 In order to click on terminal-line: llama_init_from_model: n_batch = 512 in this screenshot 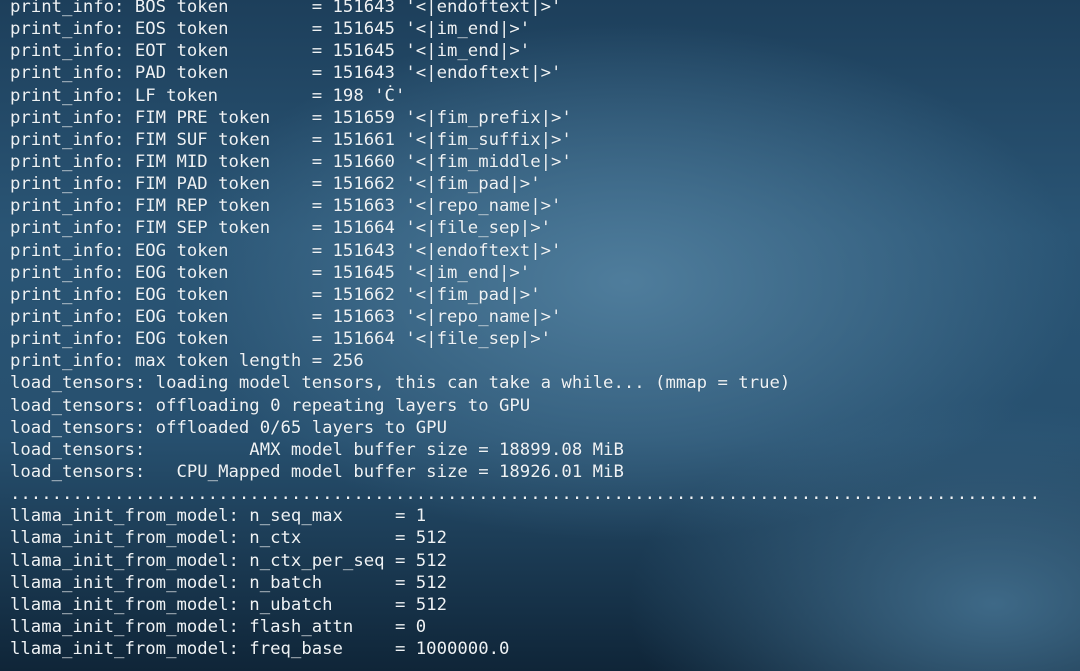, I will do `click(228, 582)`.